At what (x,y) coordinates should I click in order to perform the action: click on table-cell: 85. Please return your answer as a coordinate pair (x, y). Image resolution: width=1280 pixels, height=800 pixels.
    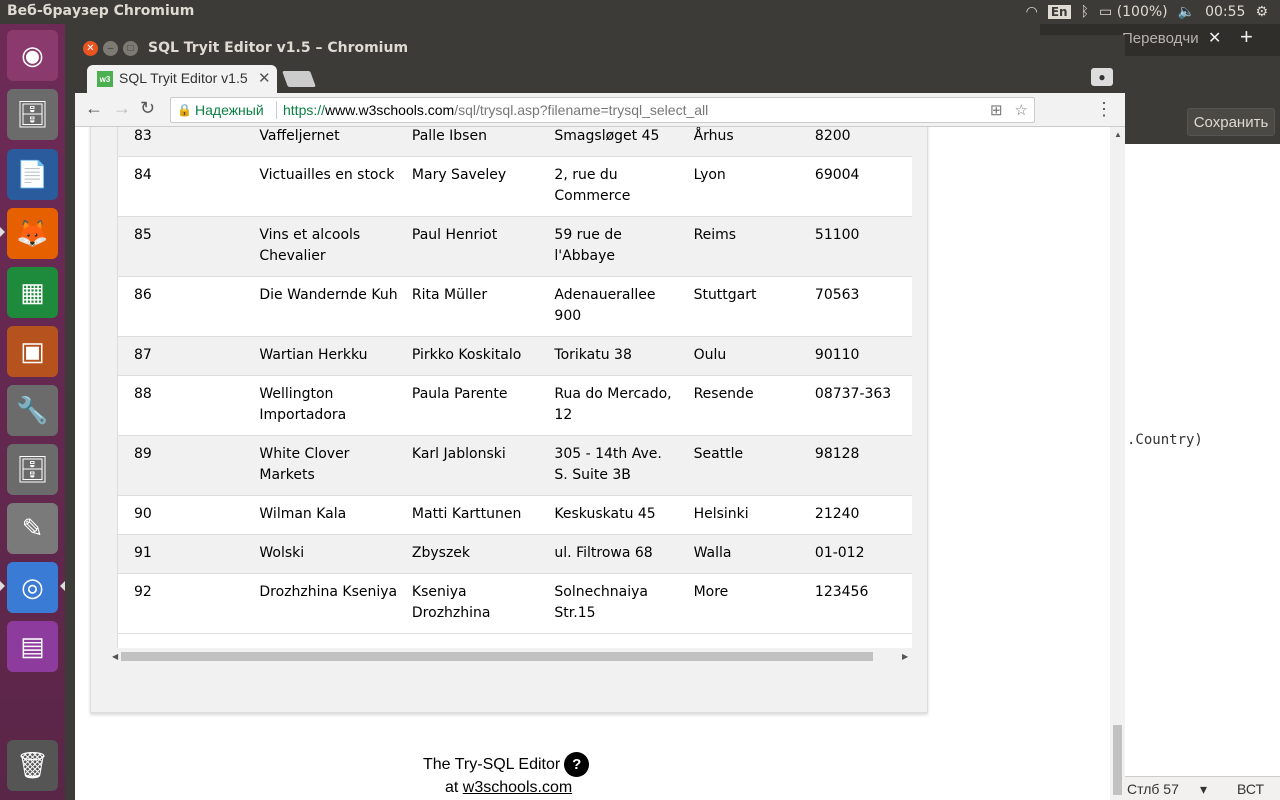
    Looking at the image, I should click on (189, 246).